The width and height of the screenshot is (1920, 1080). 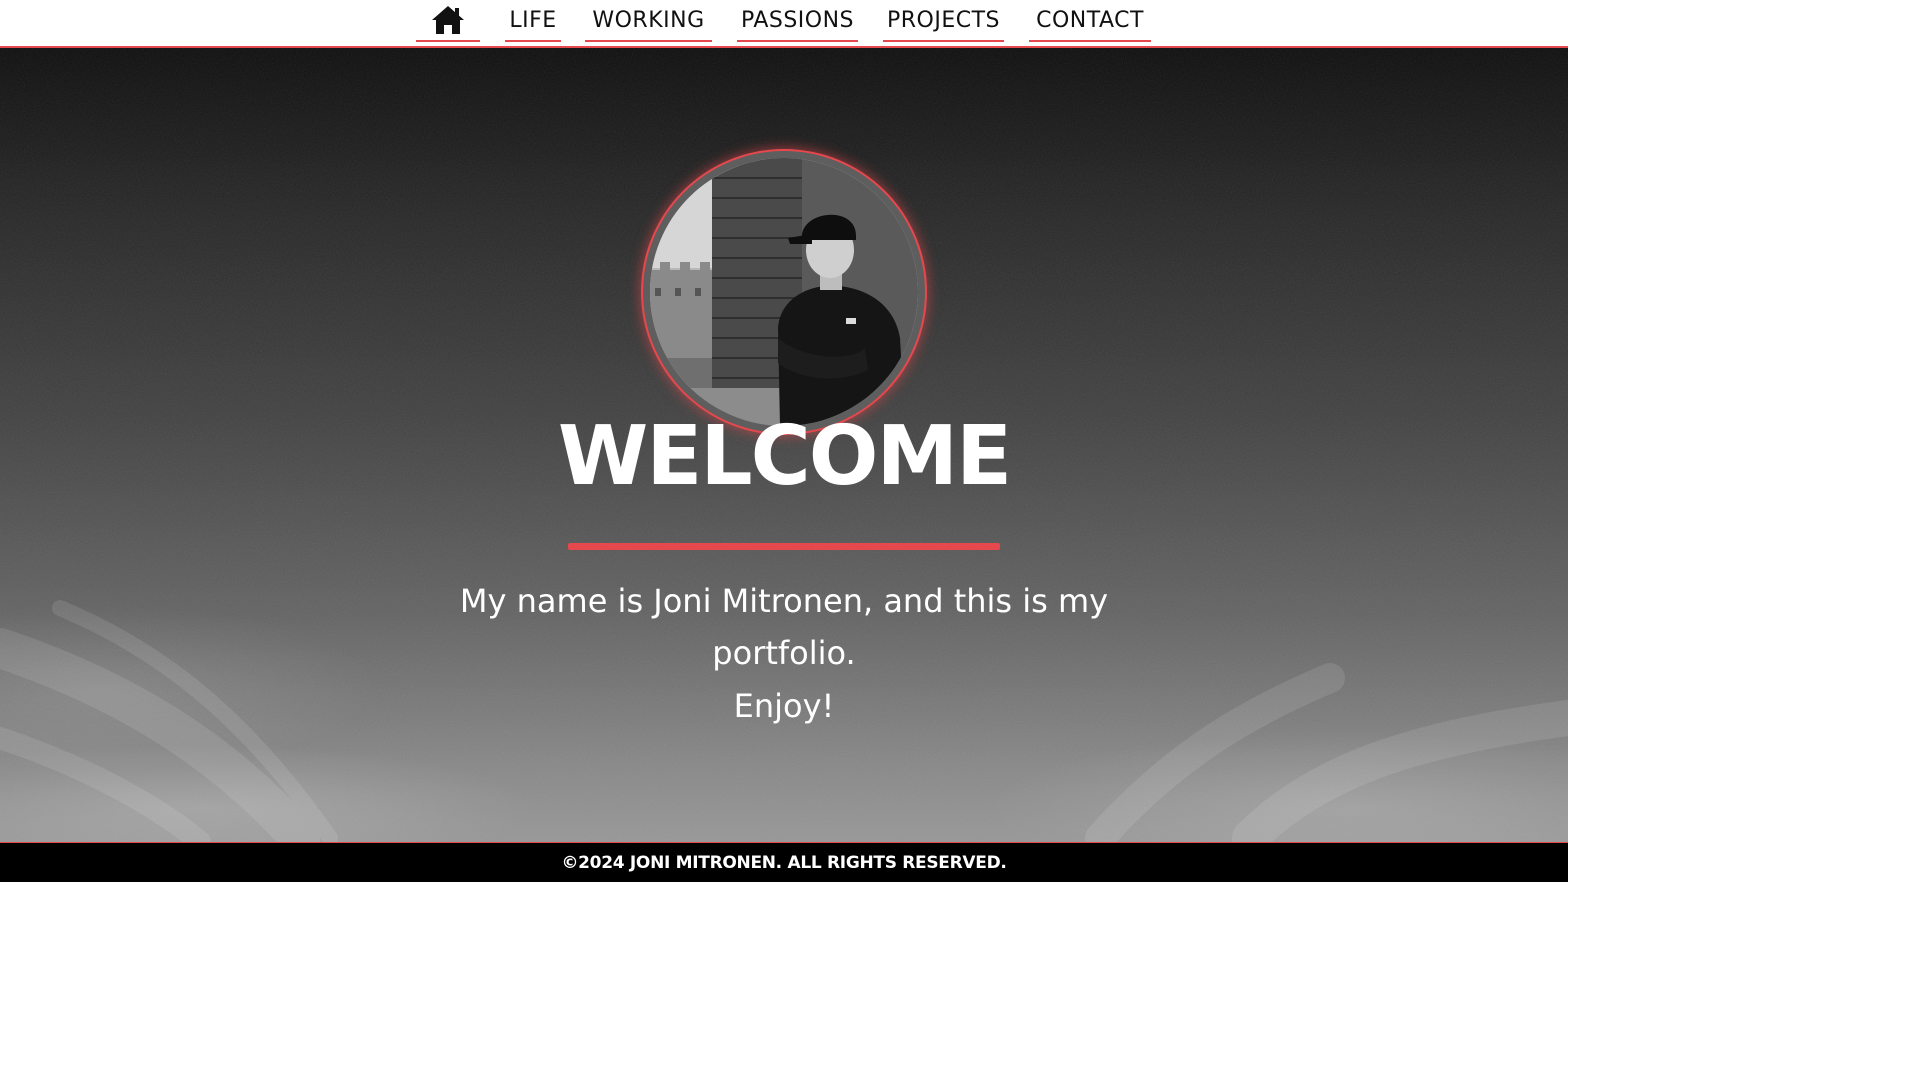 I want to click on nav-life-link: LIFE, so click(x=533, y=21).